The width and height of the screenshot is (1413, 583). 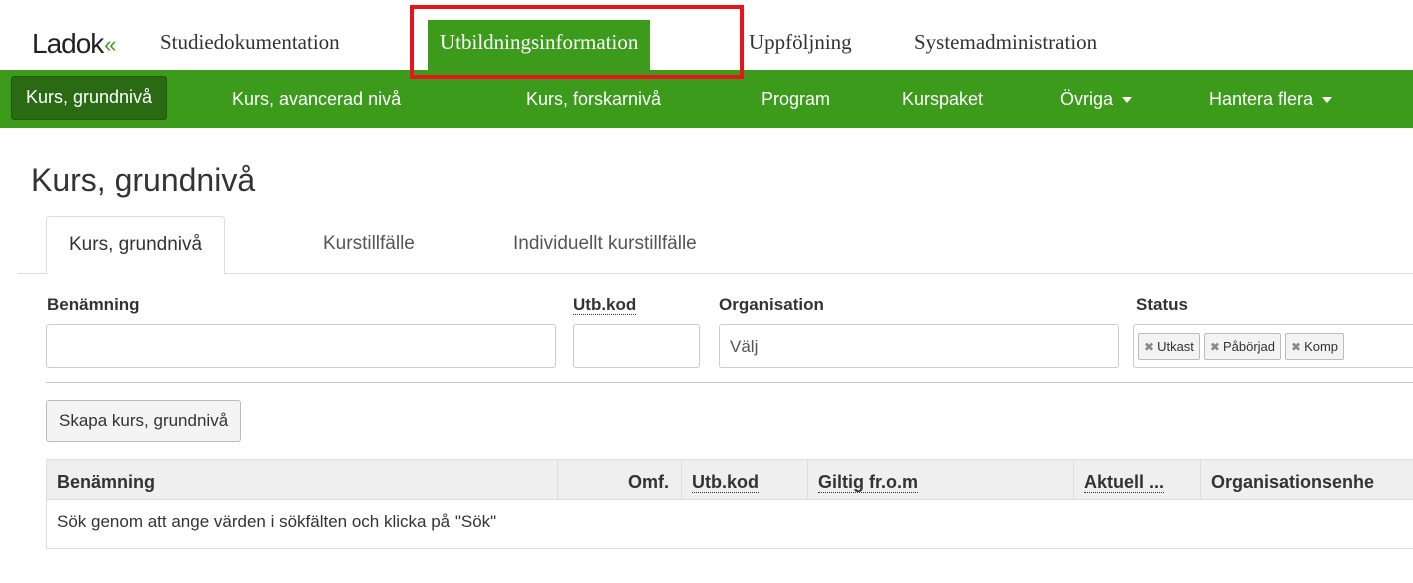 I want to click on benamning-label: Benämning, so click(x=93, y=304).